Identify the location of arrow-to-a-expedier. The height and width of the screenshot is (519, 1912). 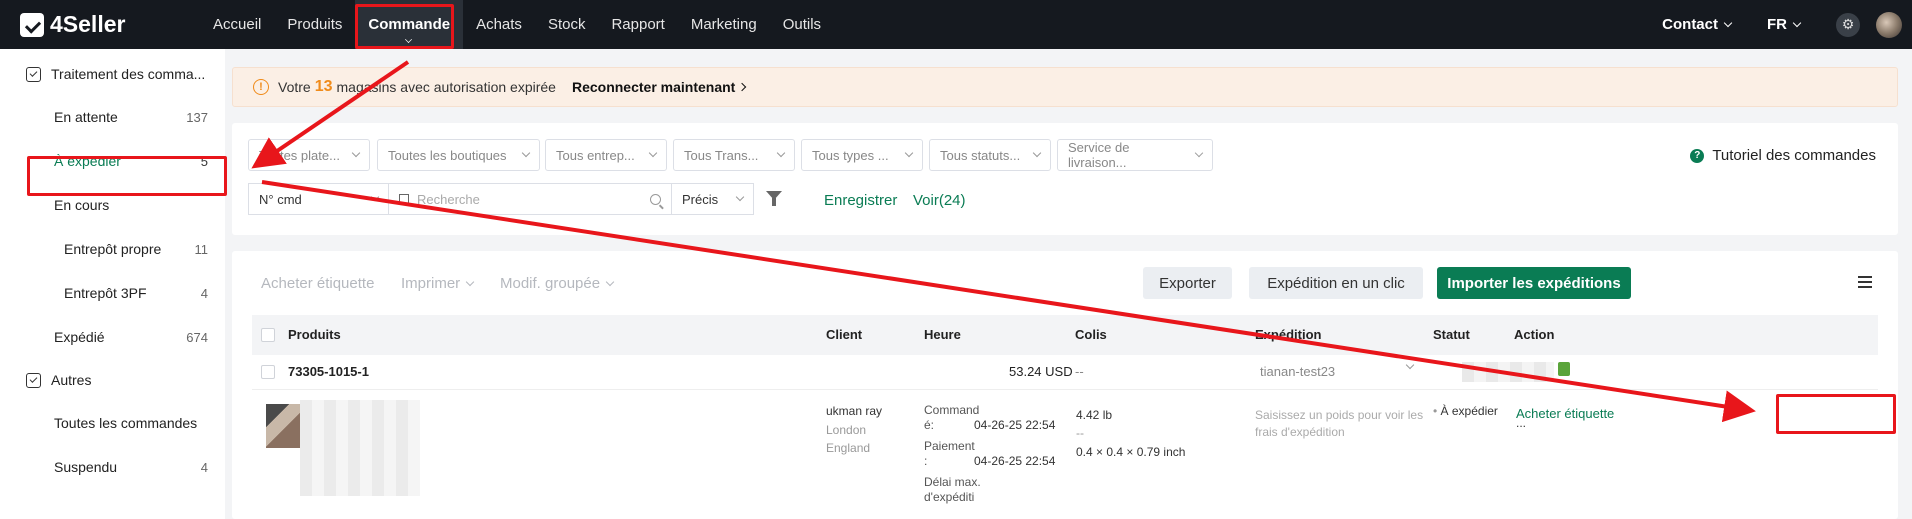
(330, 114).